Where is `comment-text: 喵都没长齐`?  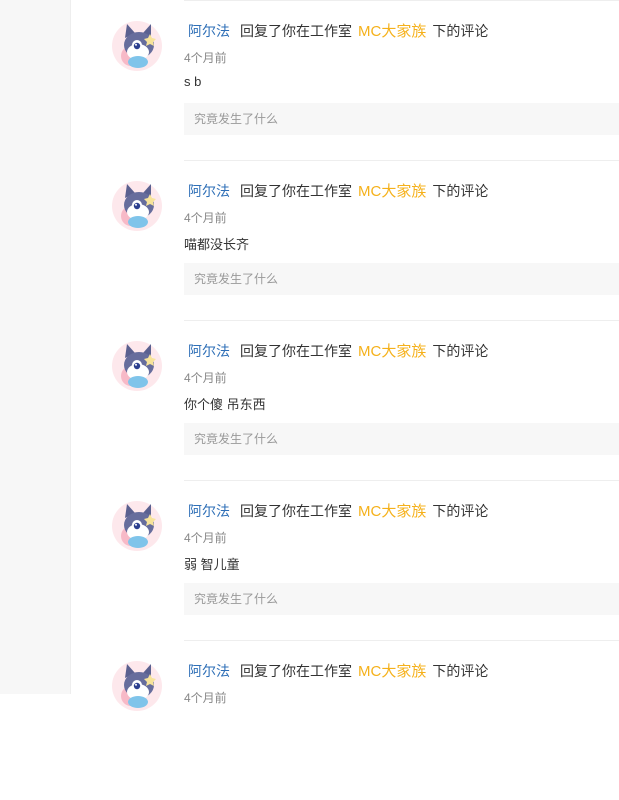 comment-text: 喵都没长齐 is located at coordinates (217, 244).